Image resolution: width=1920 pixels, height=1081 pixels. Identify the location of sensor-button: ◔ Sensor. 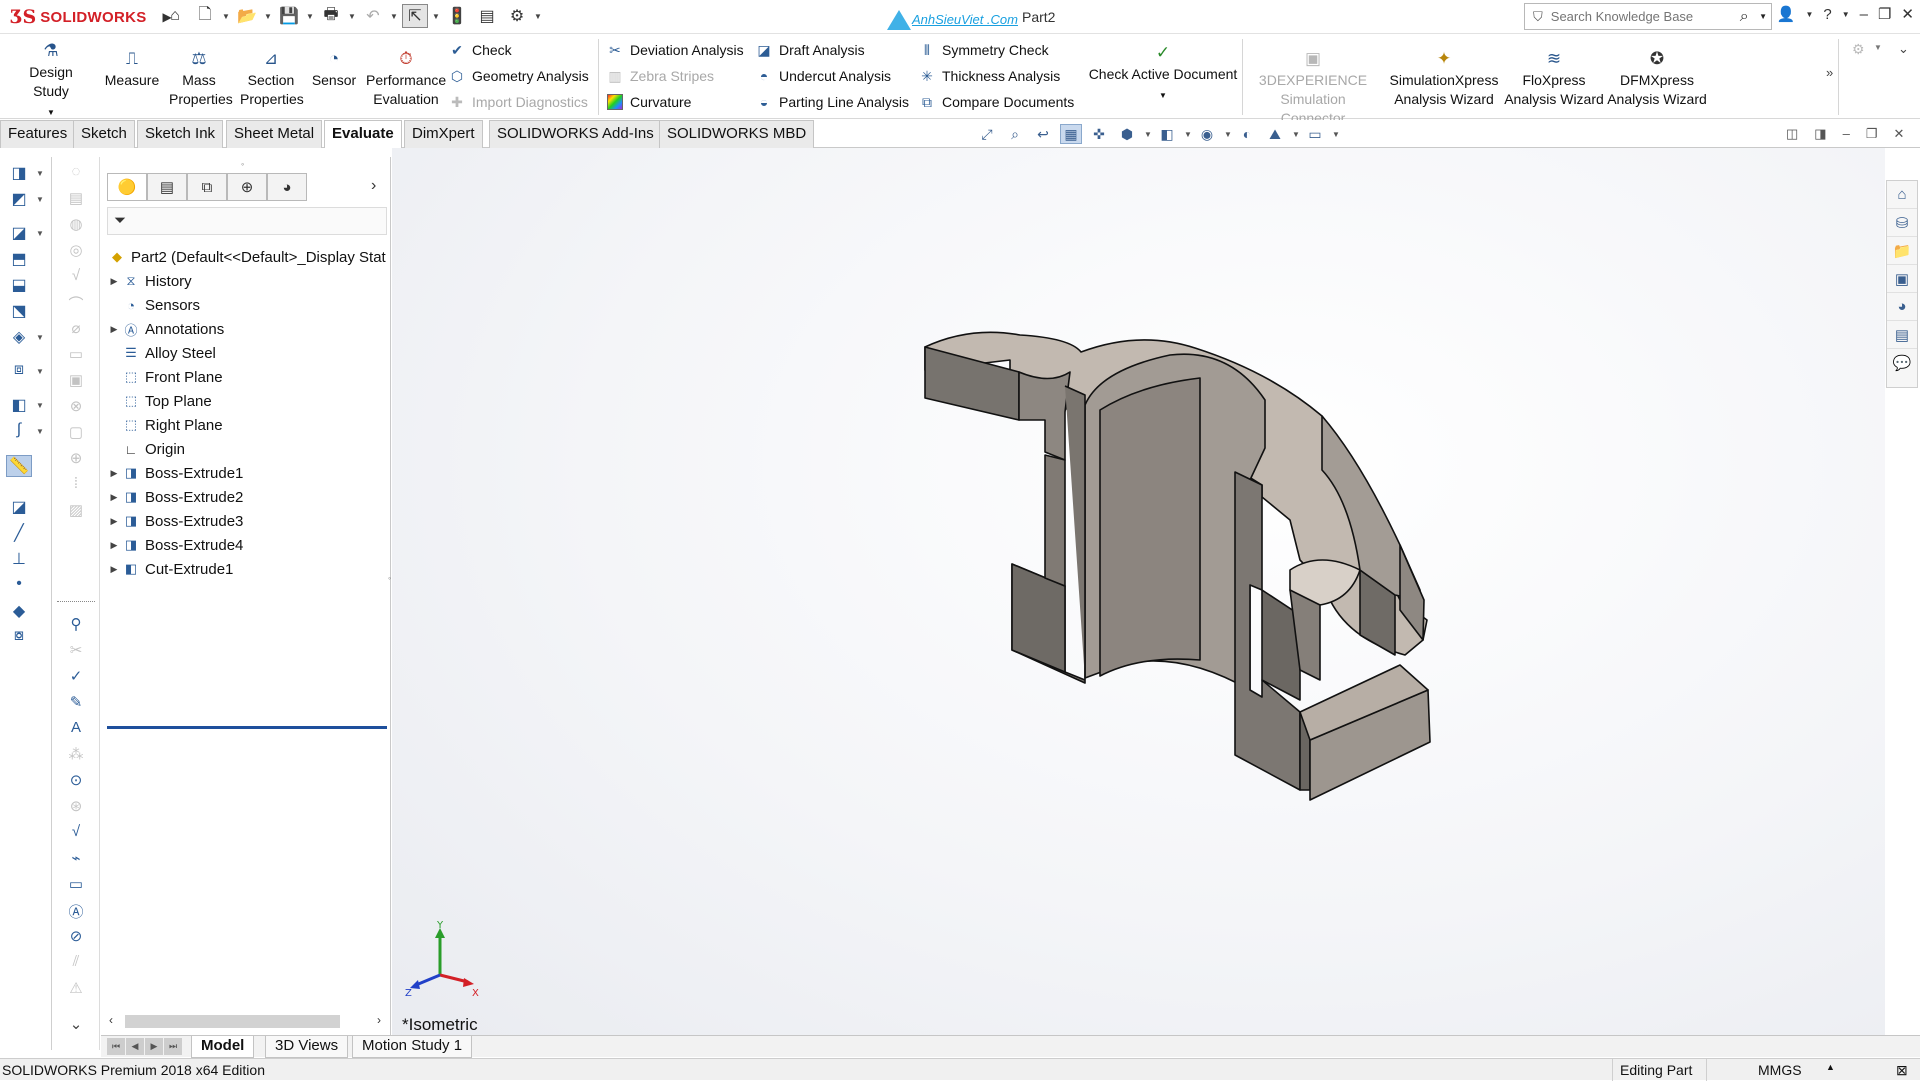
(334, 69).